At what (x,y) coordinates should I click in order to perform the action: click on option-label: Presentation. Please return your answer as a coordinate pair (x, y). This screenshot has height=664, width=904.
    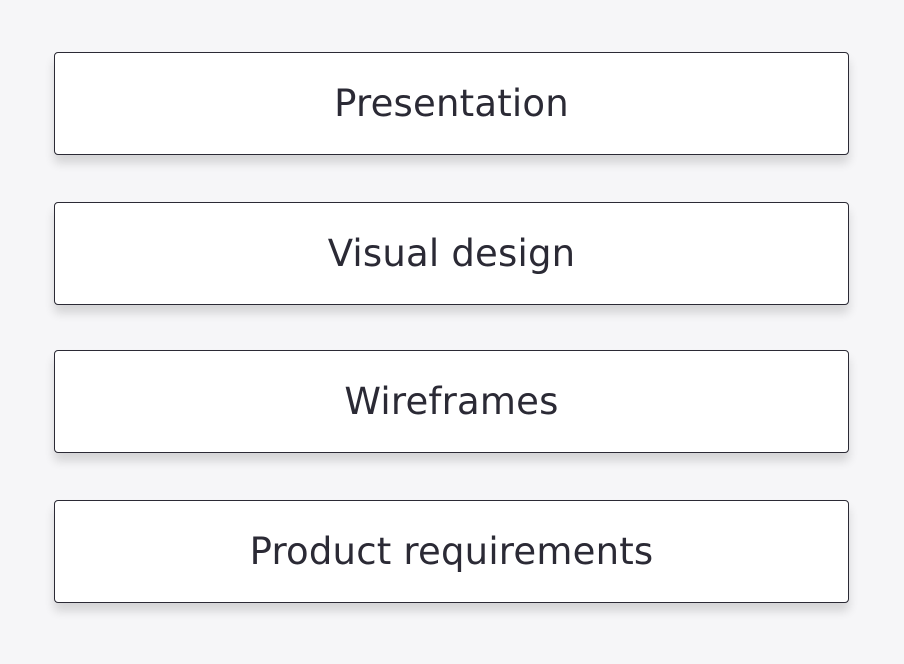
    Looking at the image, I should click on (451, 103).